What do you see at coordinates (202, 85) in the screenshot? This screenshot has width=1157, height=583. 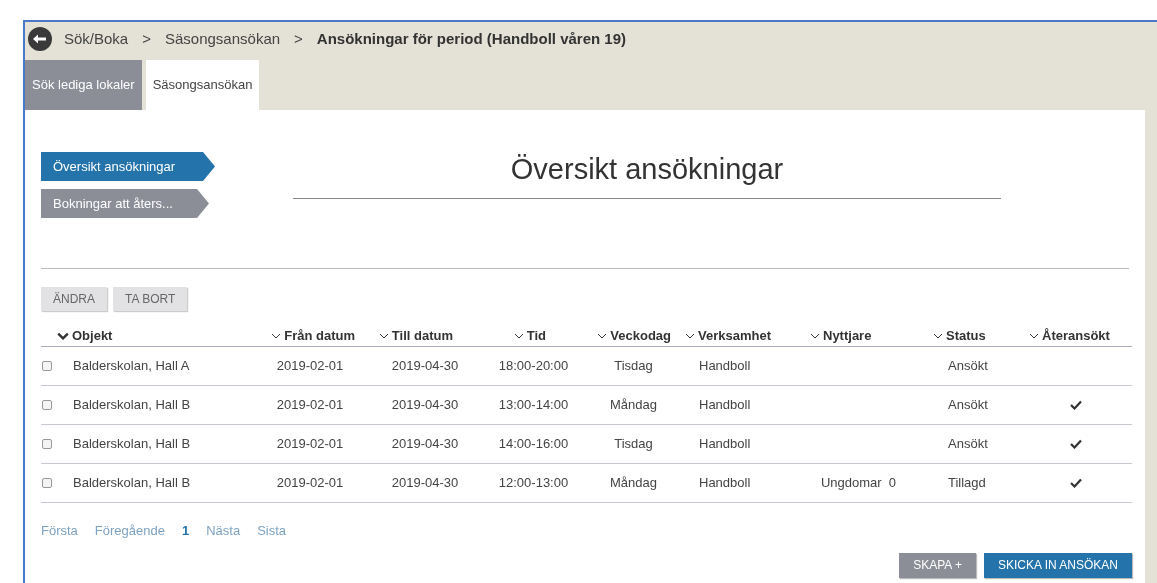 I see `tab: Säsongsansökan` at bounding box center [202, 85].